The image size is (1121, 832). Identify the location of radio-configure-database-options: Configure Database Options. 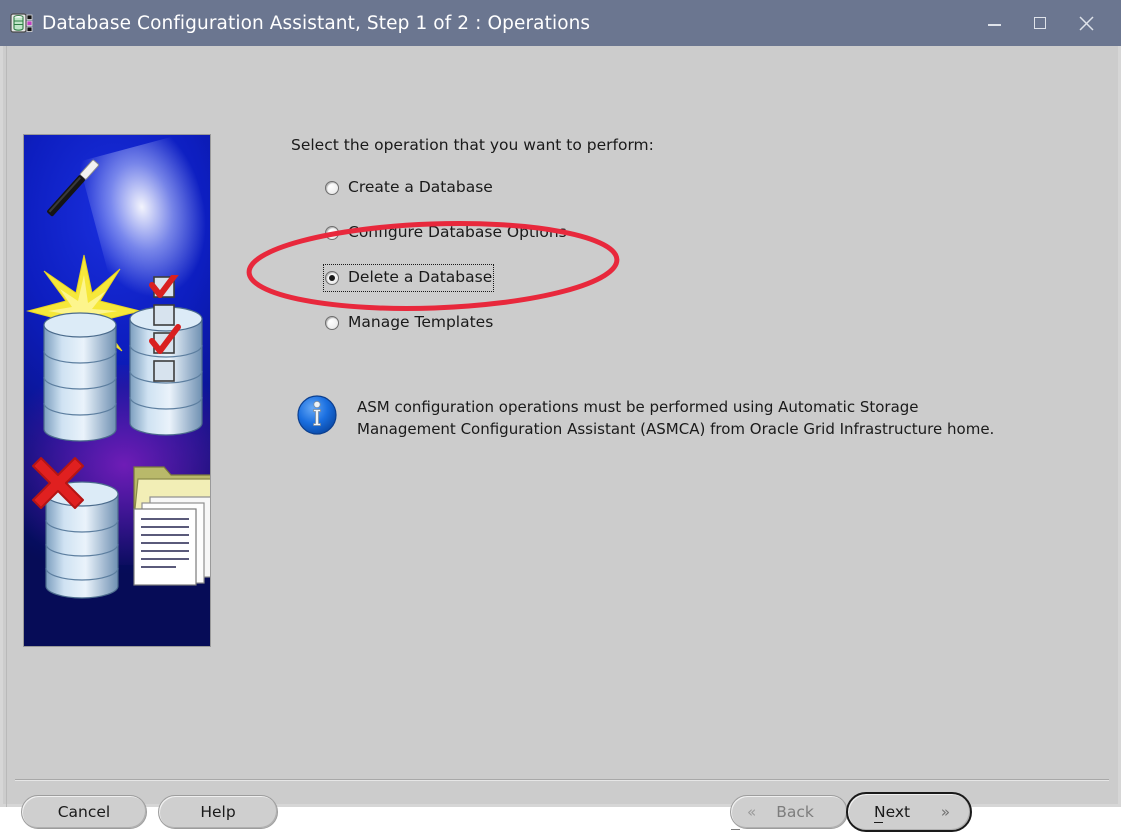
(446, 233).